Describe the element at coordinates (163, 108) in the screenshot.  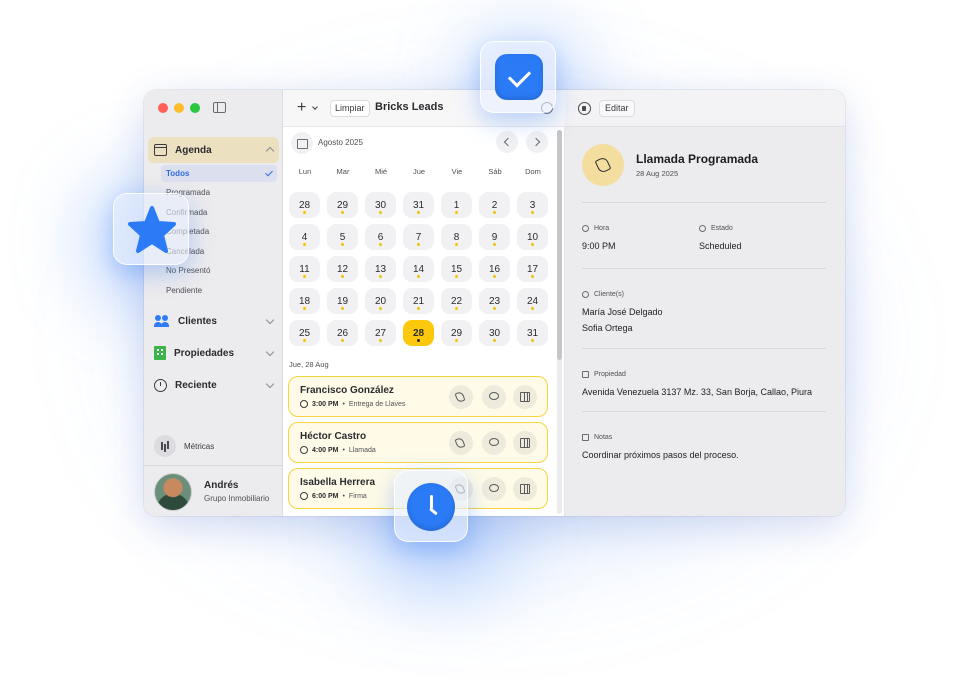
I see `close-window-button` at that location.